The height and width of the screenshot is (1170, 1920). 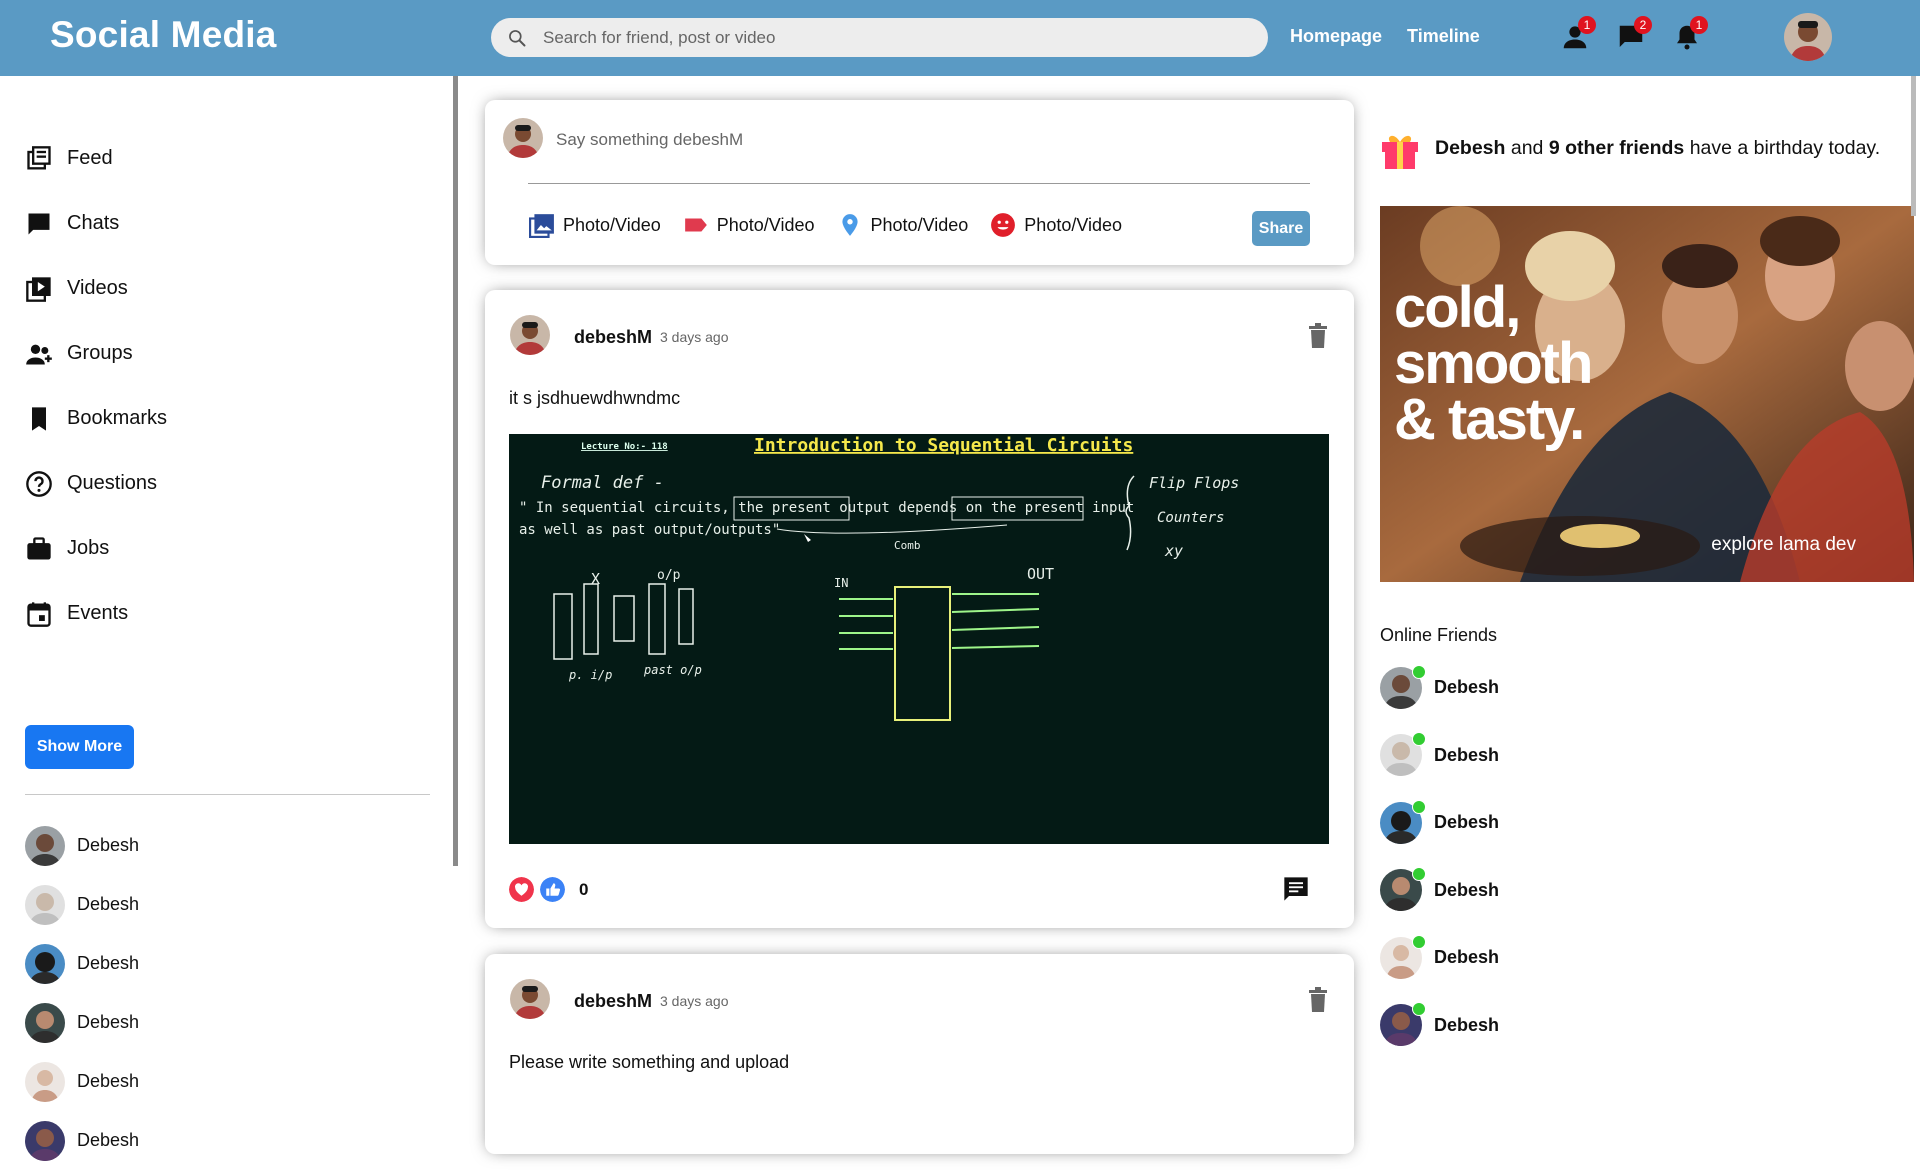 What do you see at coordinates (100, 353) in the screenshot?
I see `sidebar-item-label: Groups` at bounding box center [100, 353].